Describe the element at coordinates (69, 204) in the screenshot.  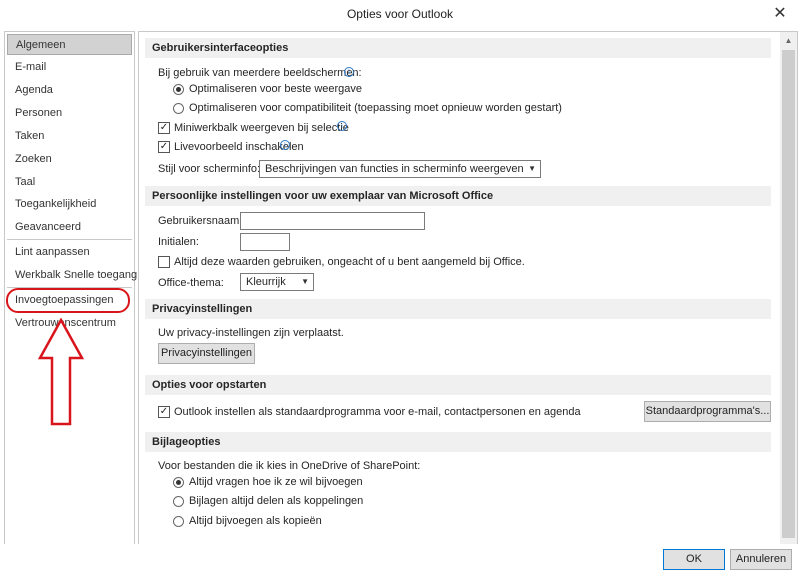
I see `sidebar-item-toegankelijkheid: Toegankelijkheid` at that location.